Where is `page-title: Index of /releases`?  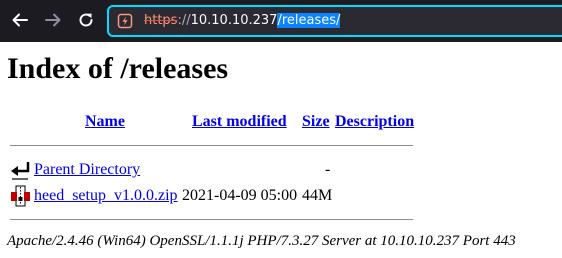 page-title: Index of /releases is located at coordinates (118, 68).